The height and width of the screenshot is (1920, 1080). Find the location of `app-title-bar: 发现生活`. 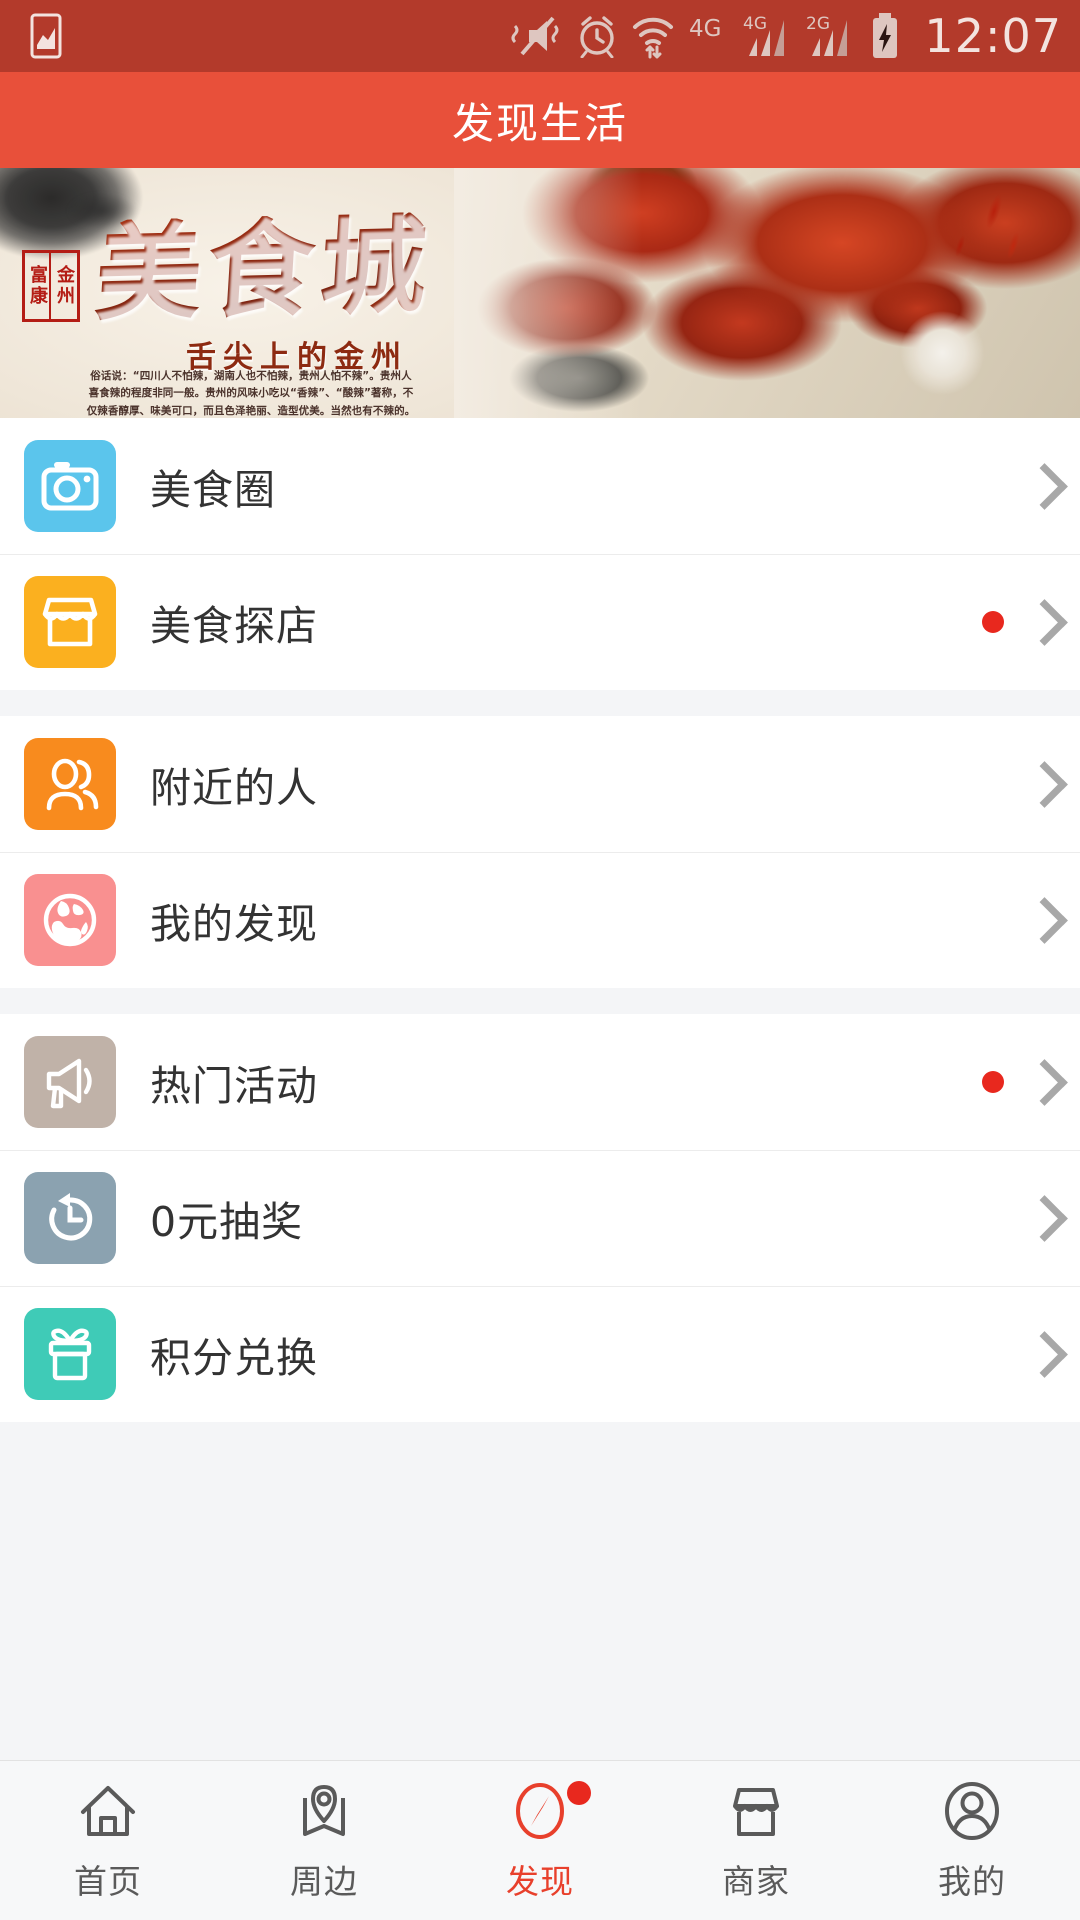

app-title-bar: 发现生活 is located at coordinates (540, 120).